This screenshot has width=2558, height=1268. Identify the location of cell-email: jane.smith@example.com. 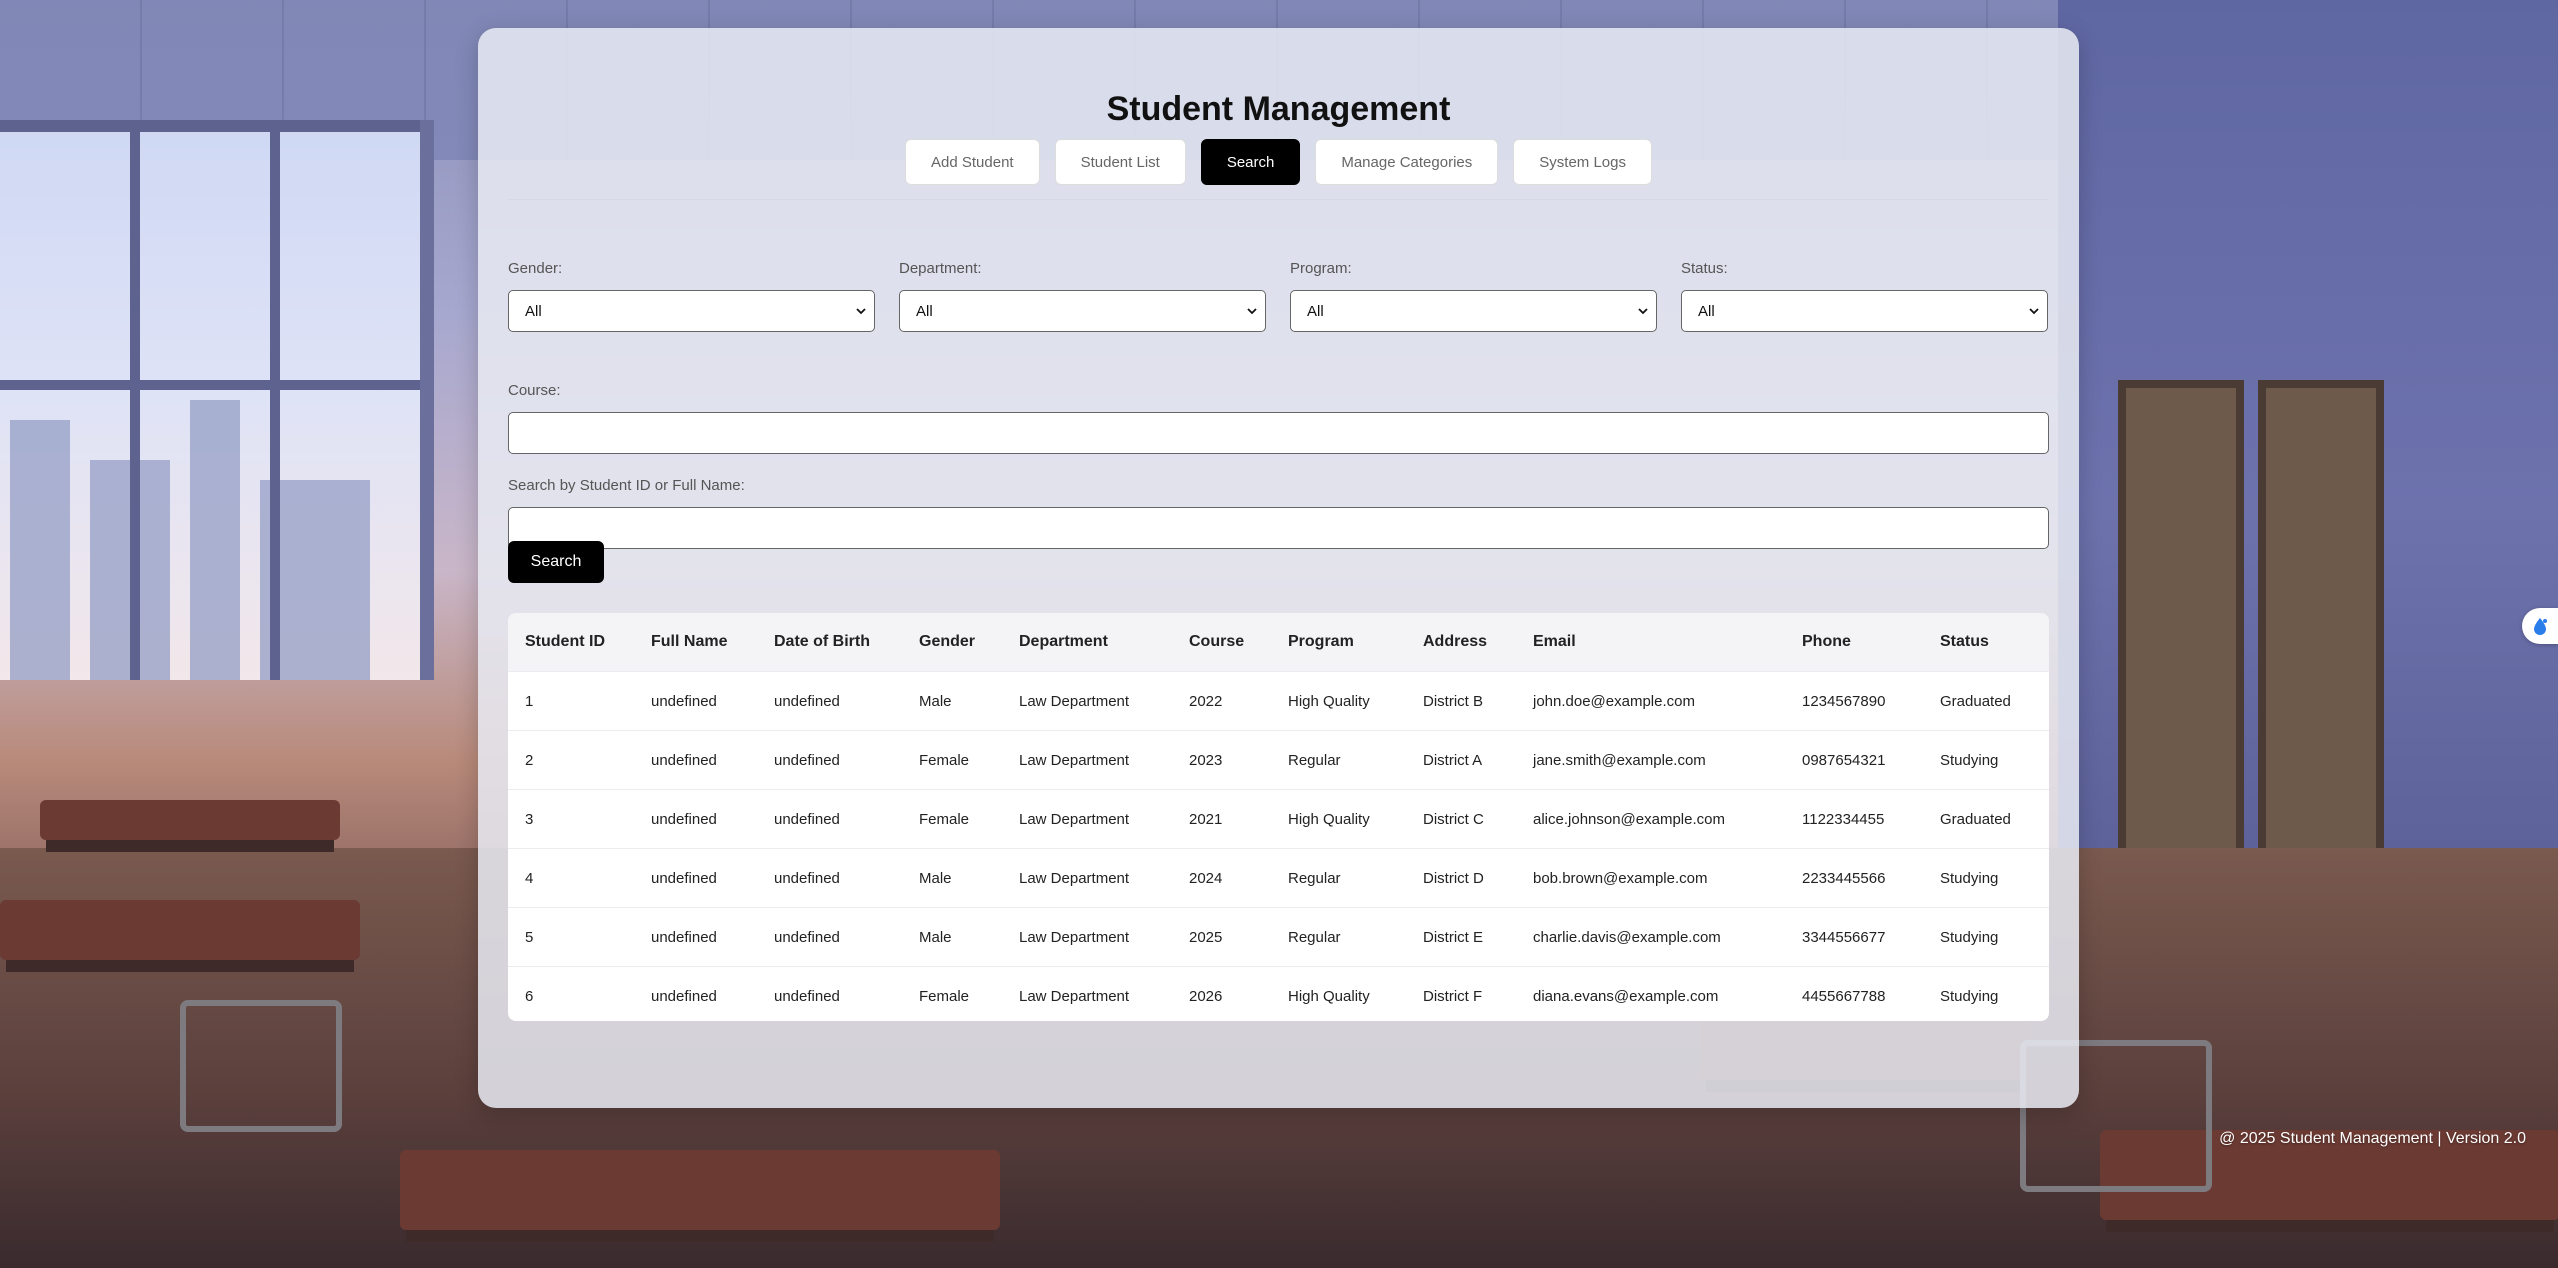
(1650, 760).